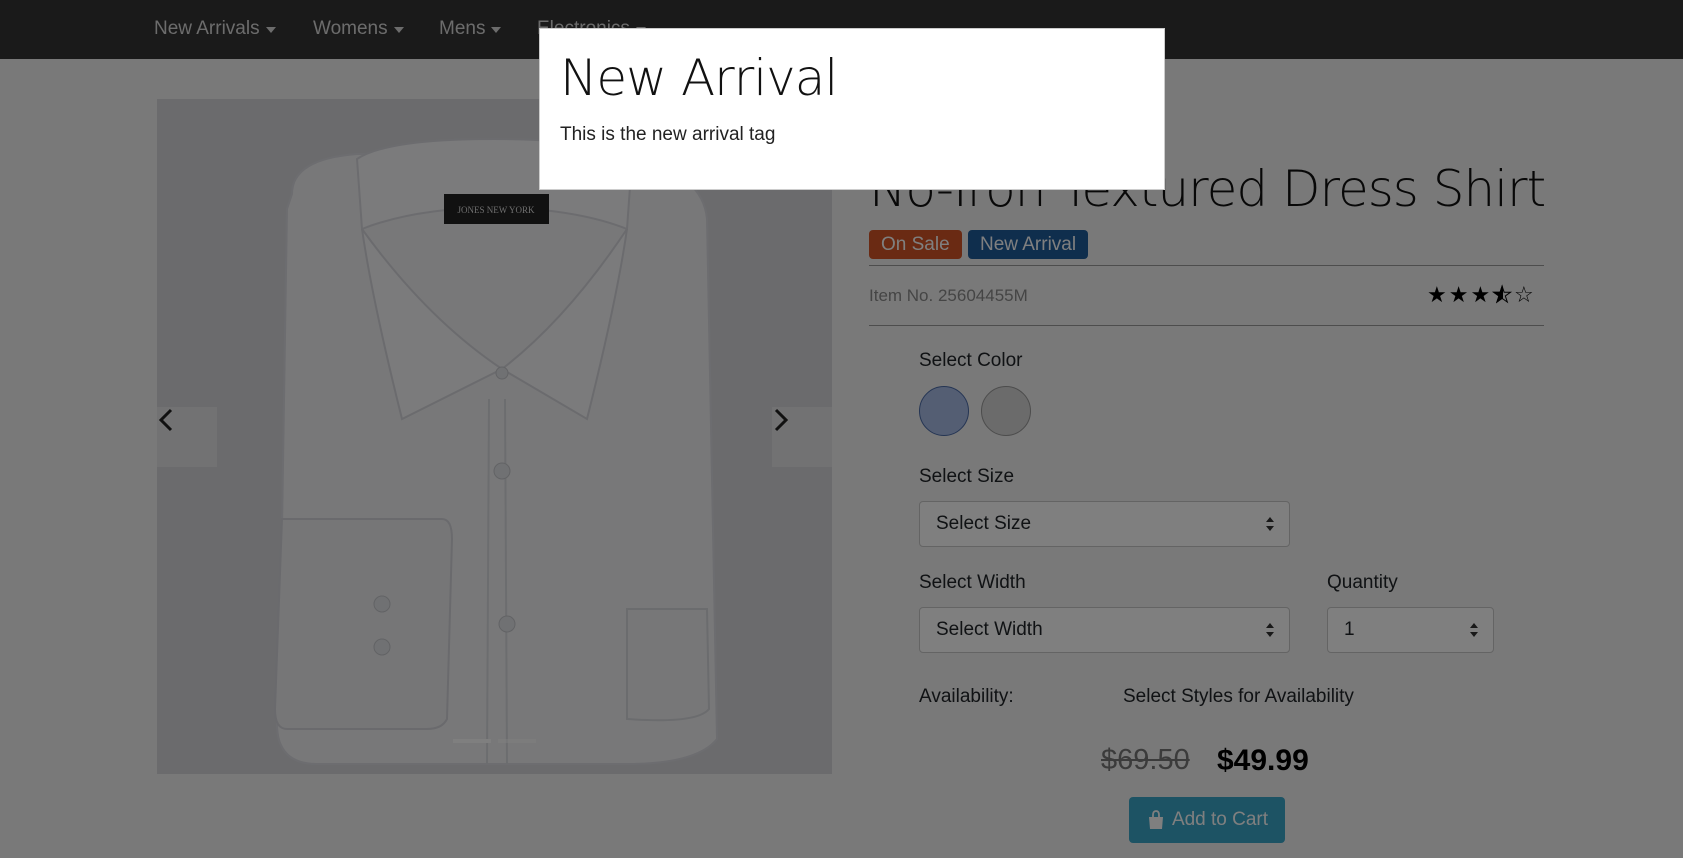 The image size is (1683, 858). Describe the element at coordinates (852, 109) in the screenshot. I see `new-arrival-modal: New Arrival This is the new arrival tag` at that location.